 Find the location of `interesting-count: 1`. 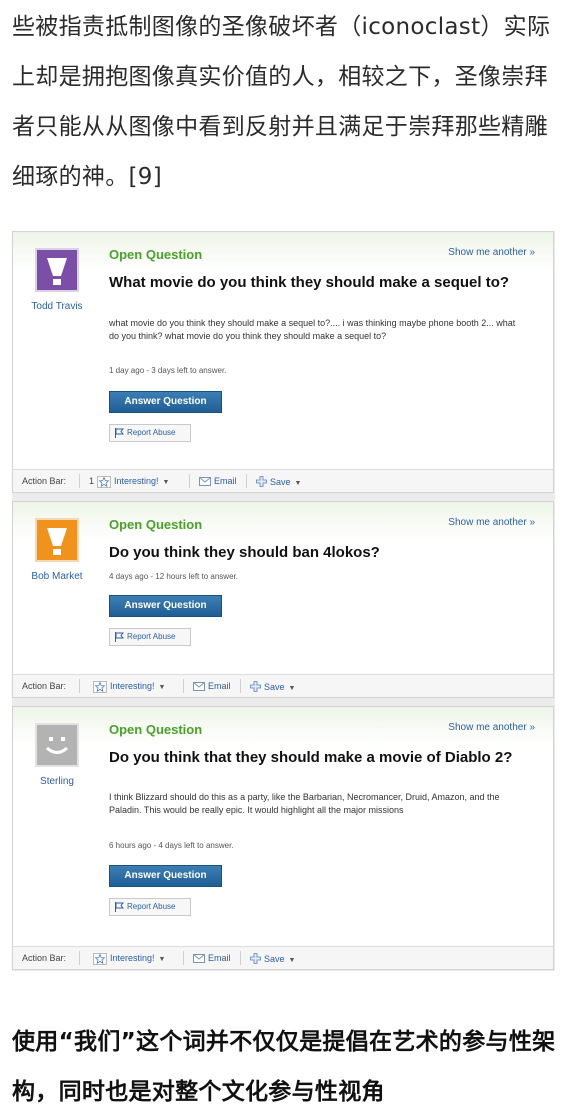

interesting-count: 1 is located at coordinates (92, 481).